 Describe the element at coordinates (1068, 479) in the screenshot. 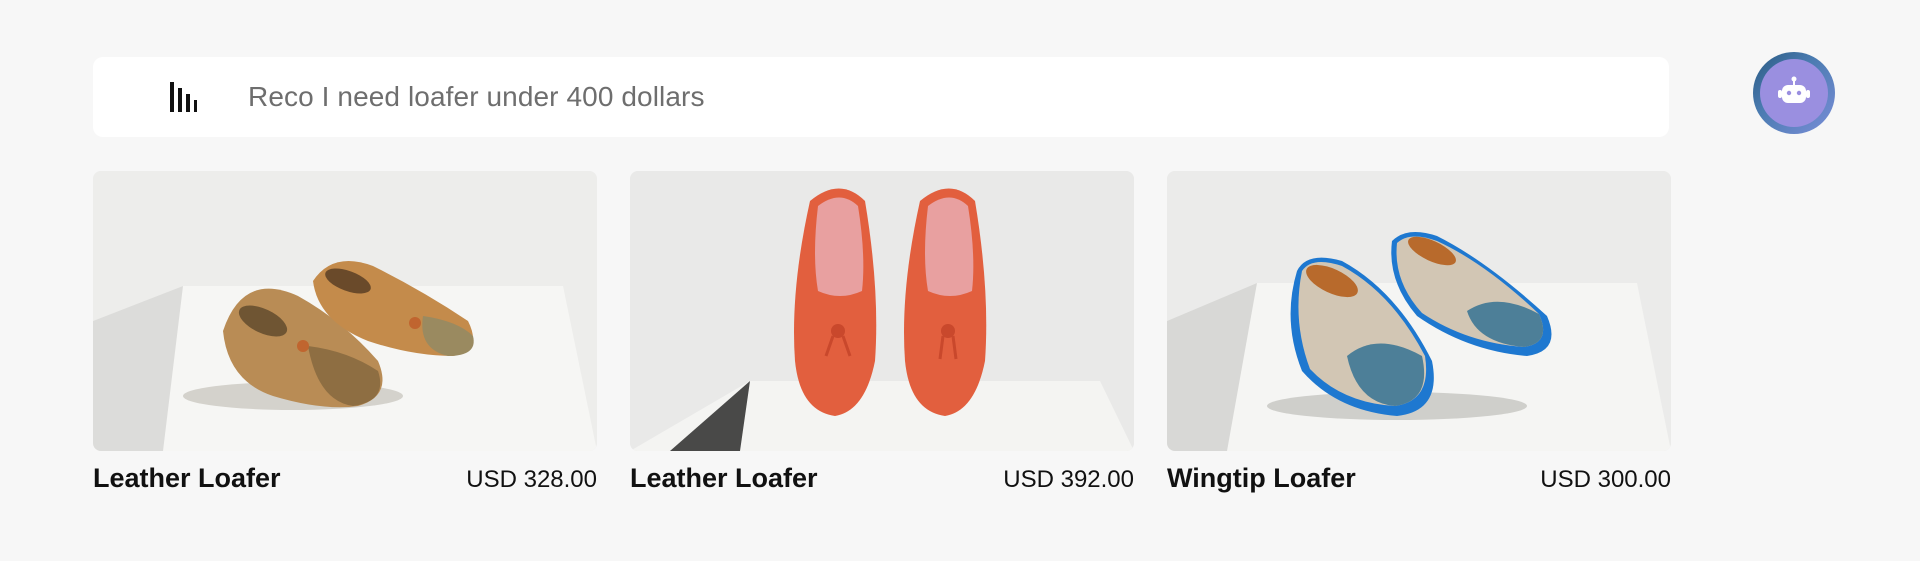

I see `product-price: USD 392.00` at that location.